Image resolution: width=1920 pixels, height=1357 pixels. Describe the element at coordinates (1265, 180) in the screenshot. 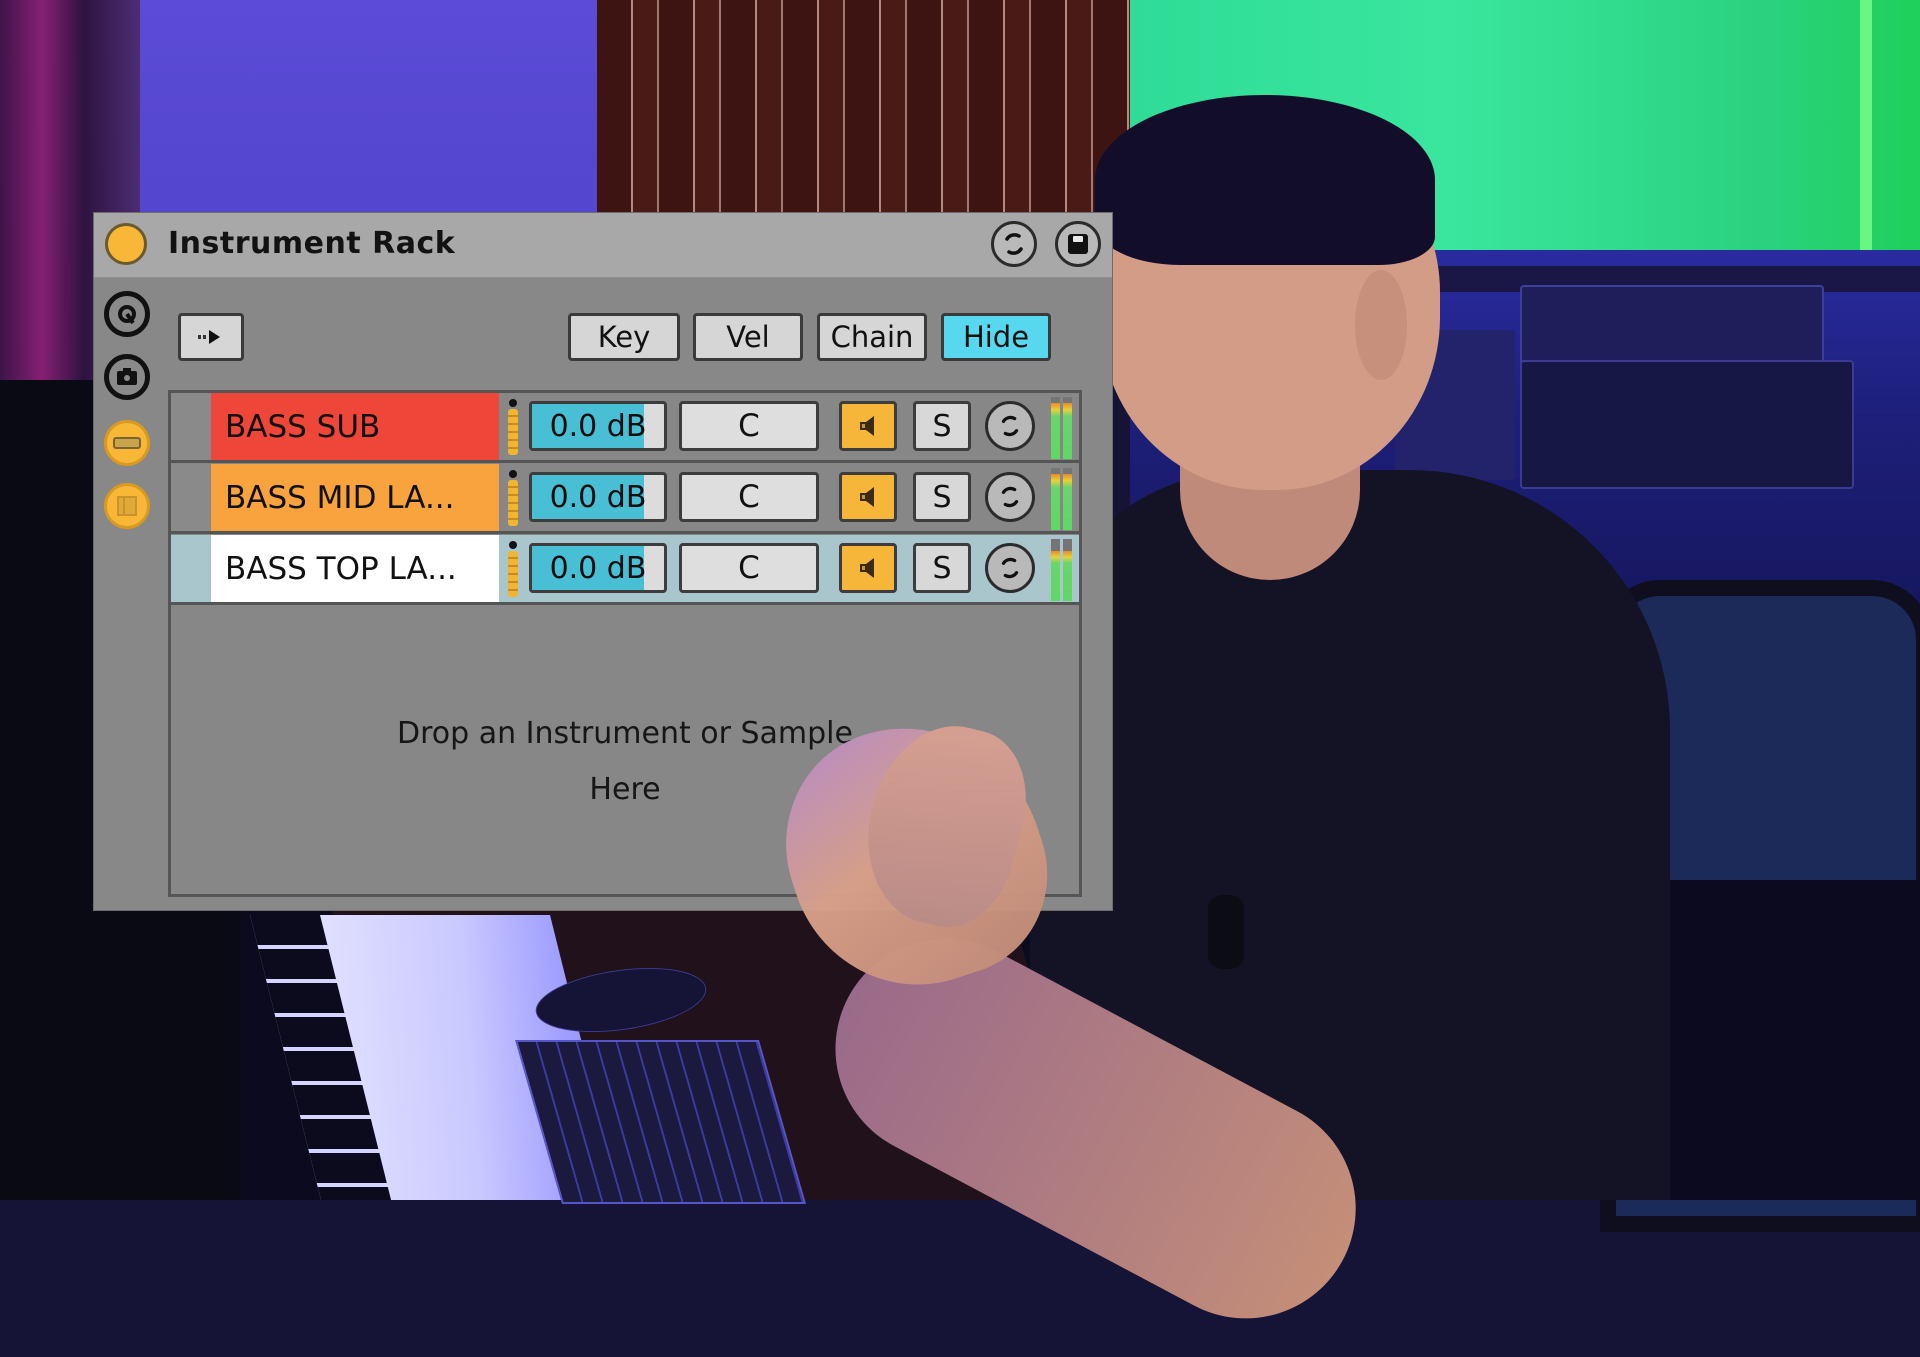

I see `person-hair` at that location.